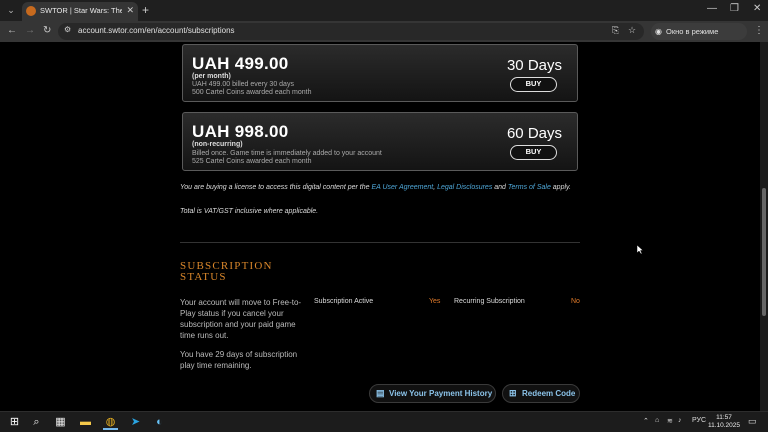  Describe the element at coordinates (130, 10) in the screenshot. I see `tab-close-icon: ✕` at that location.